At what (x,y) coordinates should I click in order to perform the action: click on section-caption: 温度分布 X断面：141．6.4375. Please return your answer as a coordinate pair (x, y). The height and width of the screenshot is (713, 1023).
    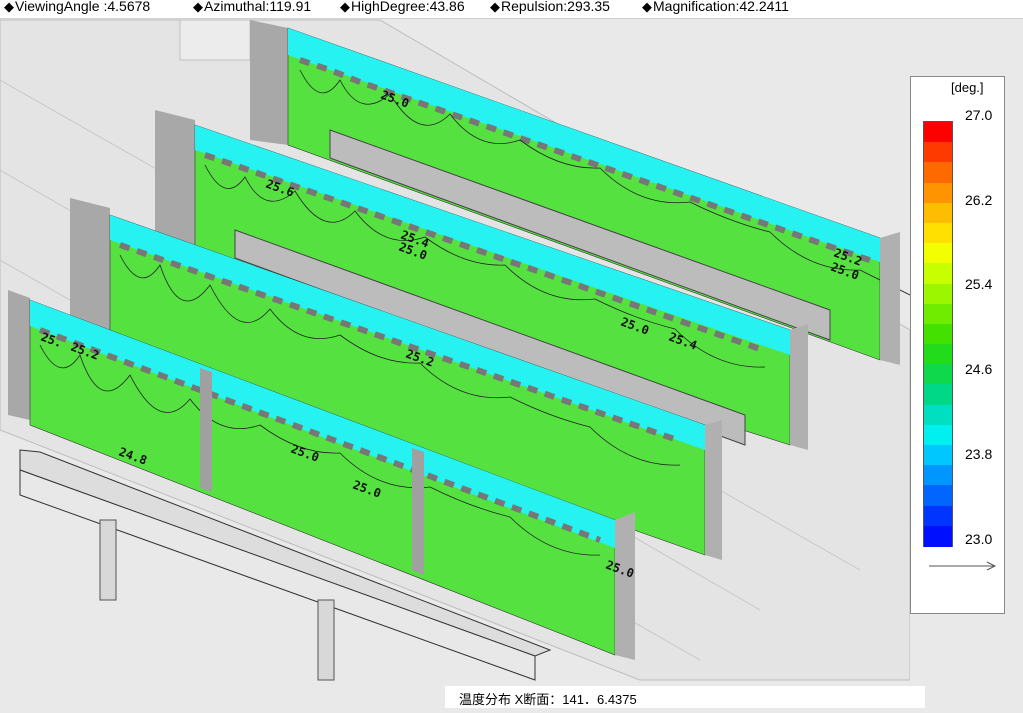
    Looking at the image, I should click on (685, 697).